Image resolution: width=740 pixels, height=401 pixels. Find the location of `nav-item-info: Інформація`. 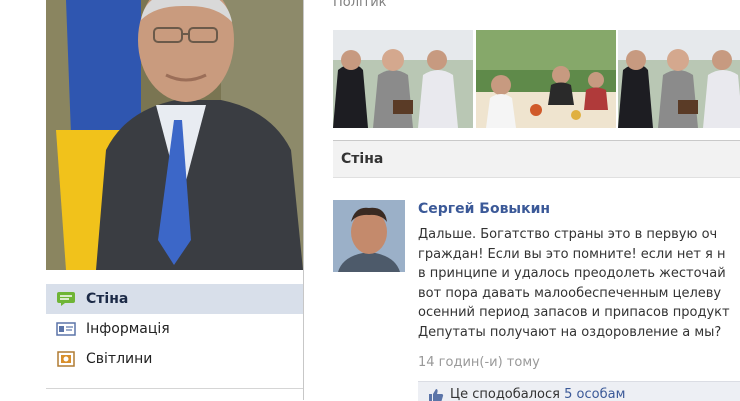

nav-item-info: Інформація is located at coordinates (174, 329).